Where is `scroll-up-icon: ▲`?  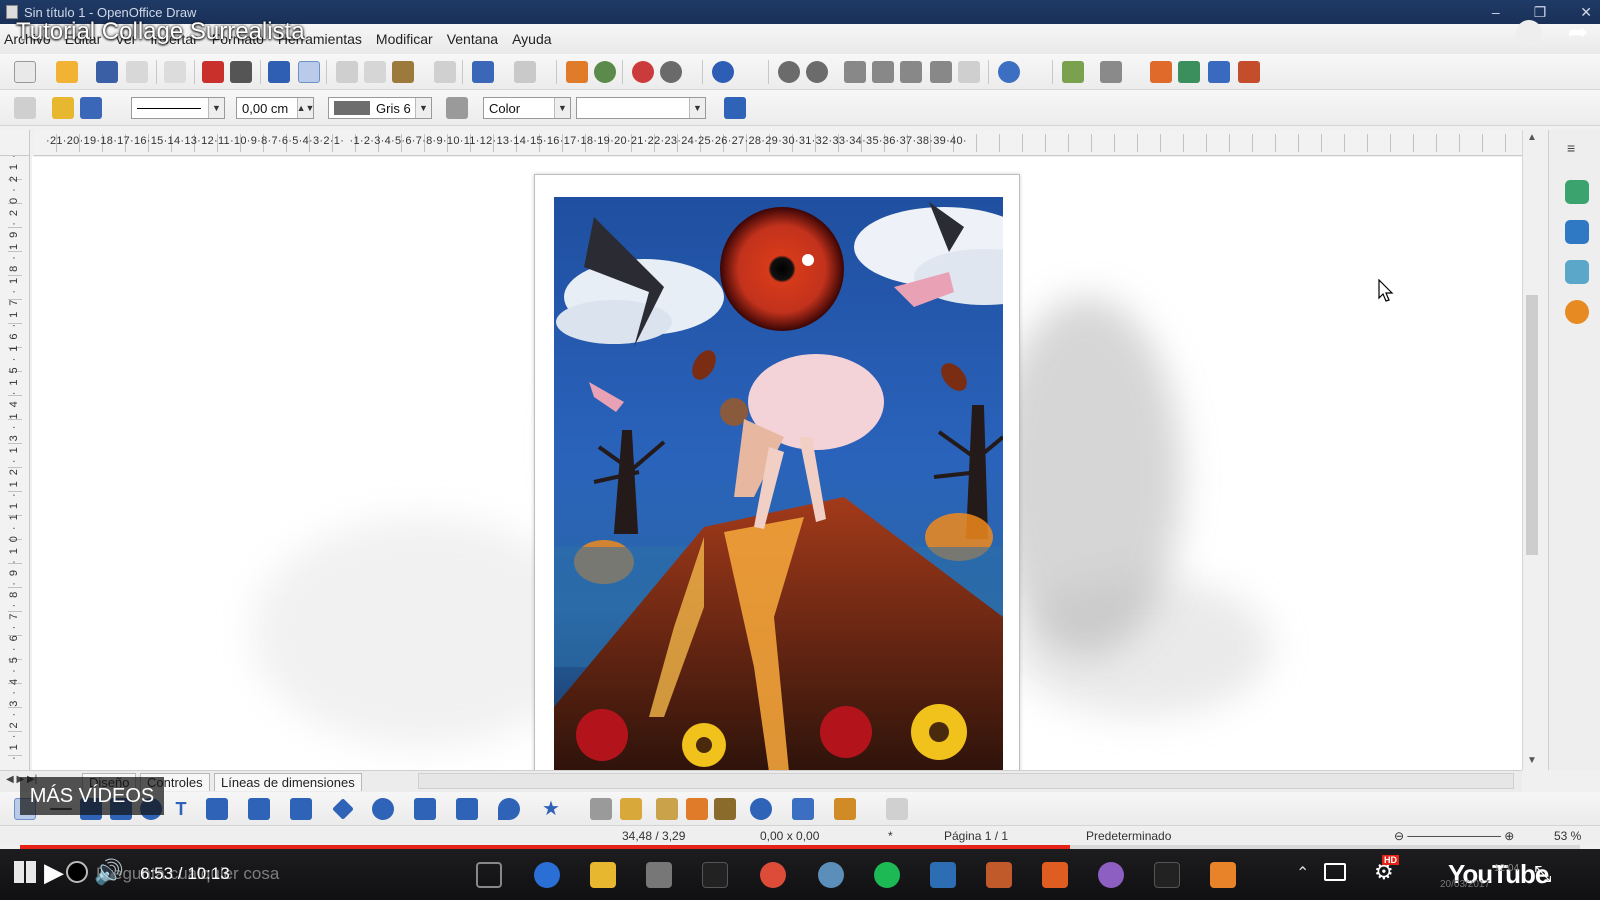 scroll-up-icon: ▲ is located at coordinates (1532, 137).